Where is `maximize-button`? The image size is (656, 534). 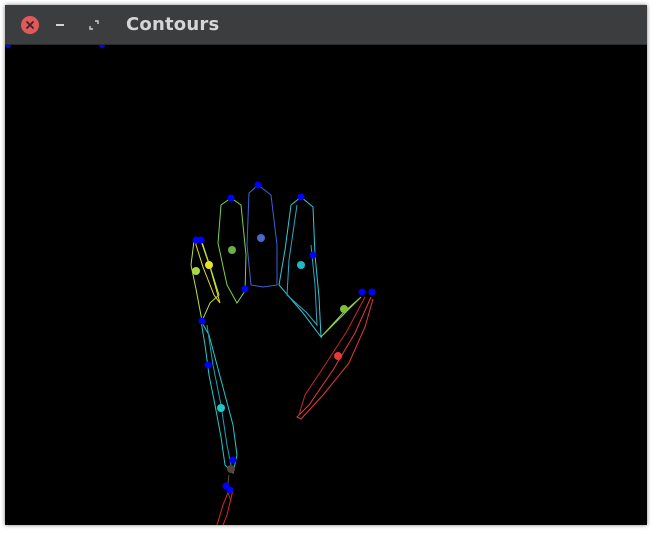
maximize-button is located at coordinates (94, 25).